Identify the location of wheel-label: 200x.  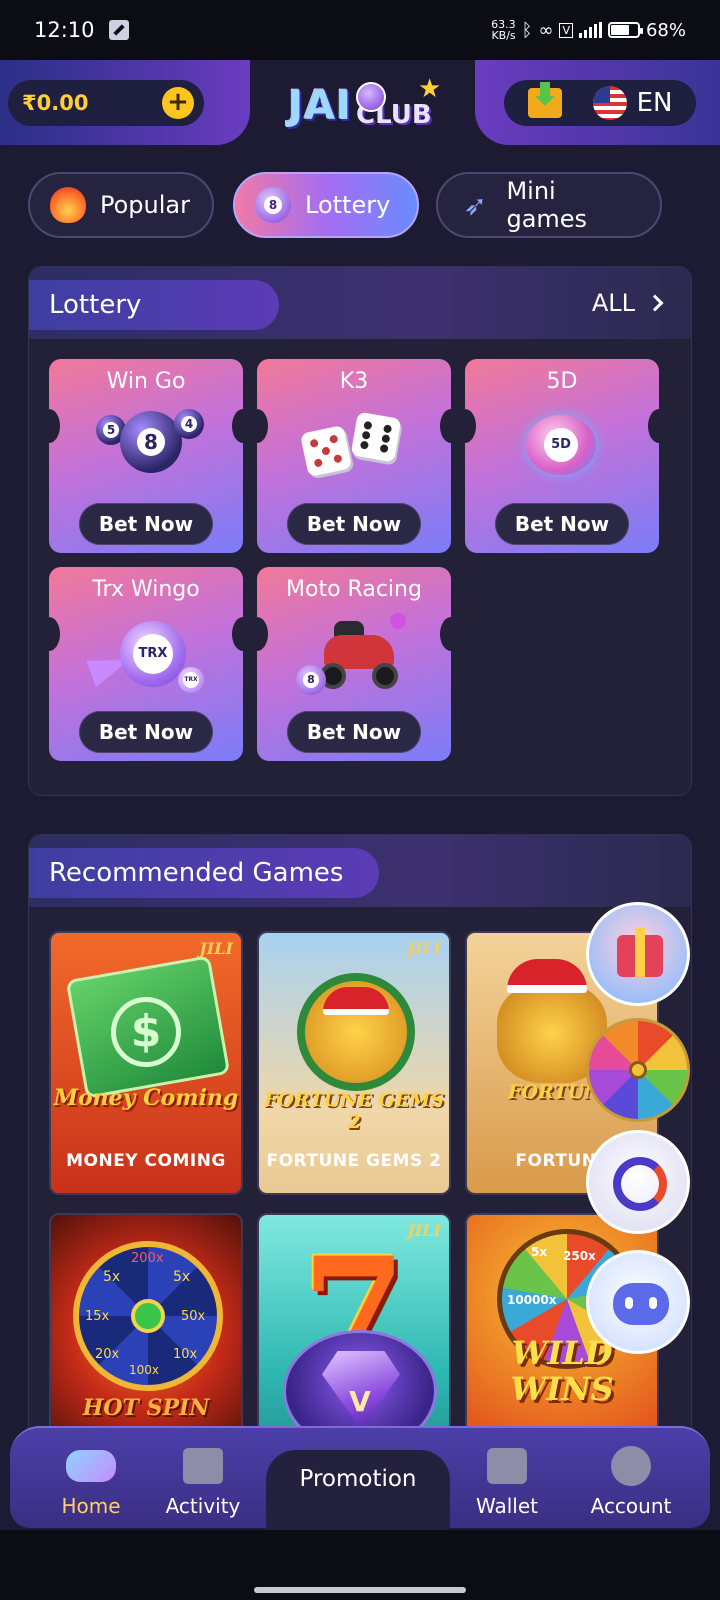
(147, 1258).